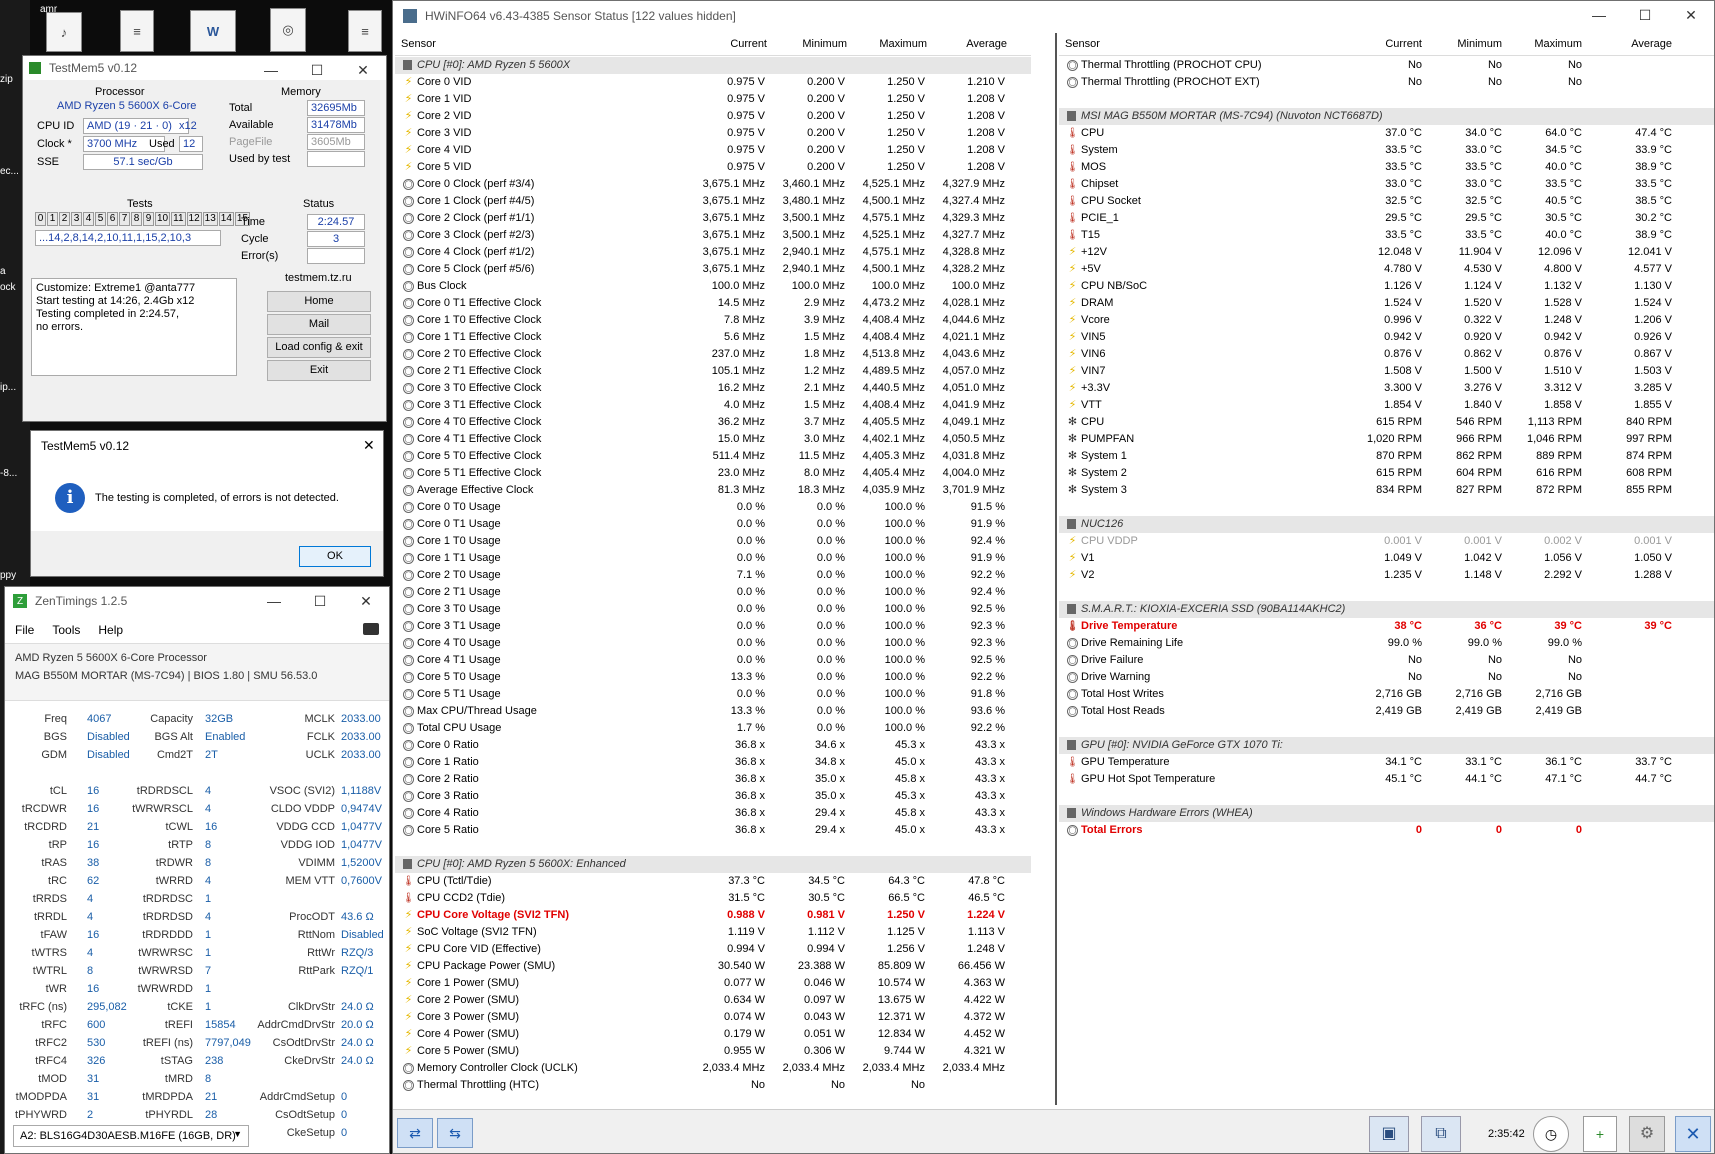 The image size is (1715, 1154). I want to click on sensor-group-header: Windows Hardware Errors (WHEA), so click(1386, 813).